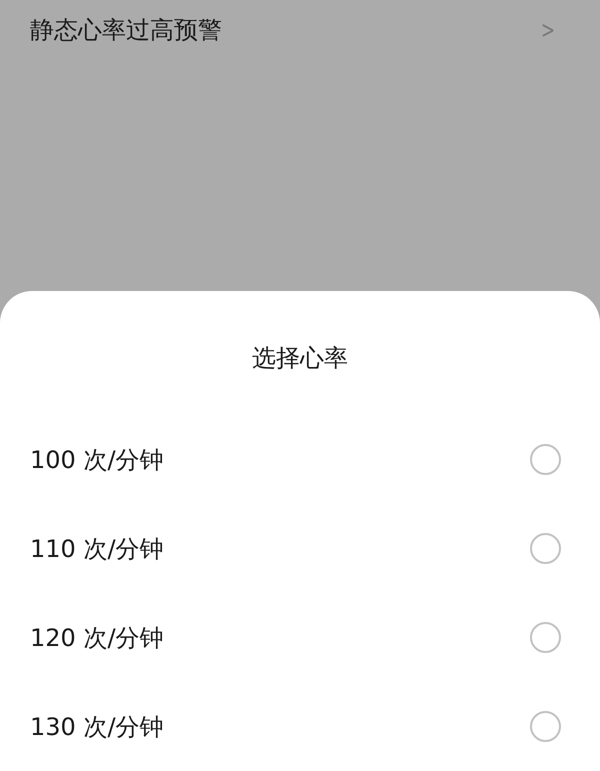 The image size is (600, 771). I want to click on chevron-icon: >, so click(547, 30).